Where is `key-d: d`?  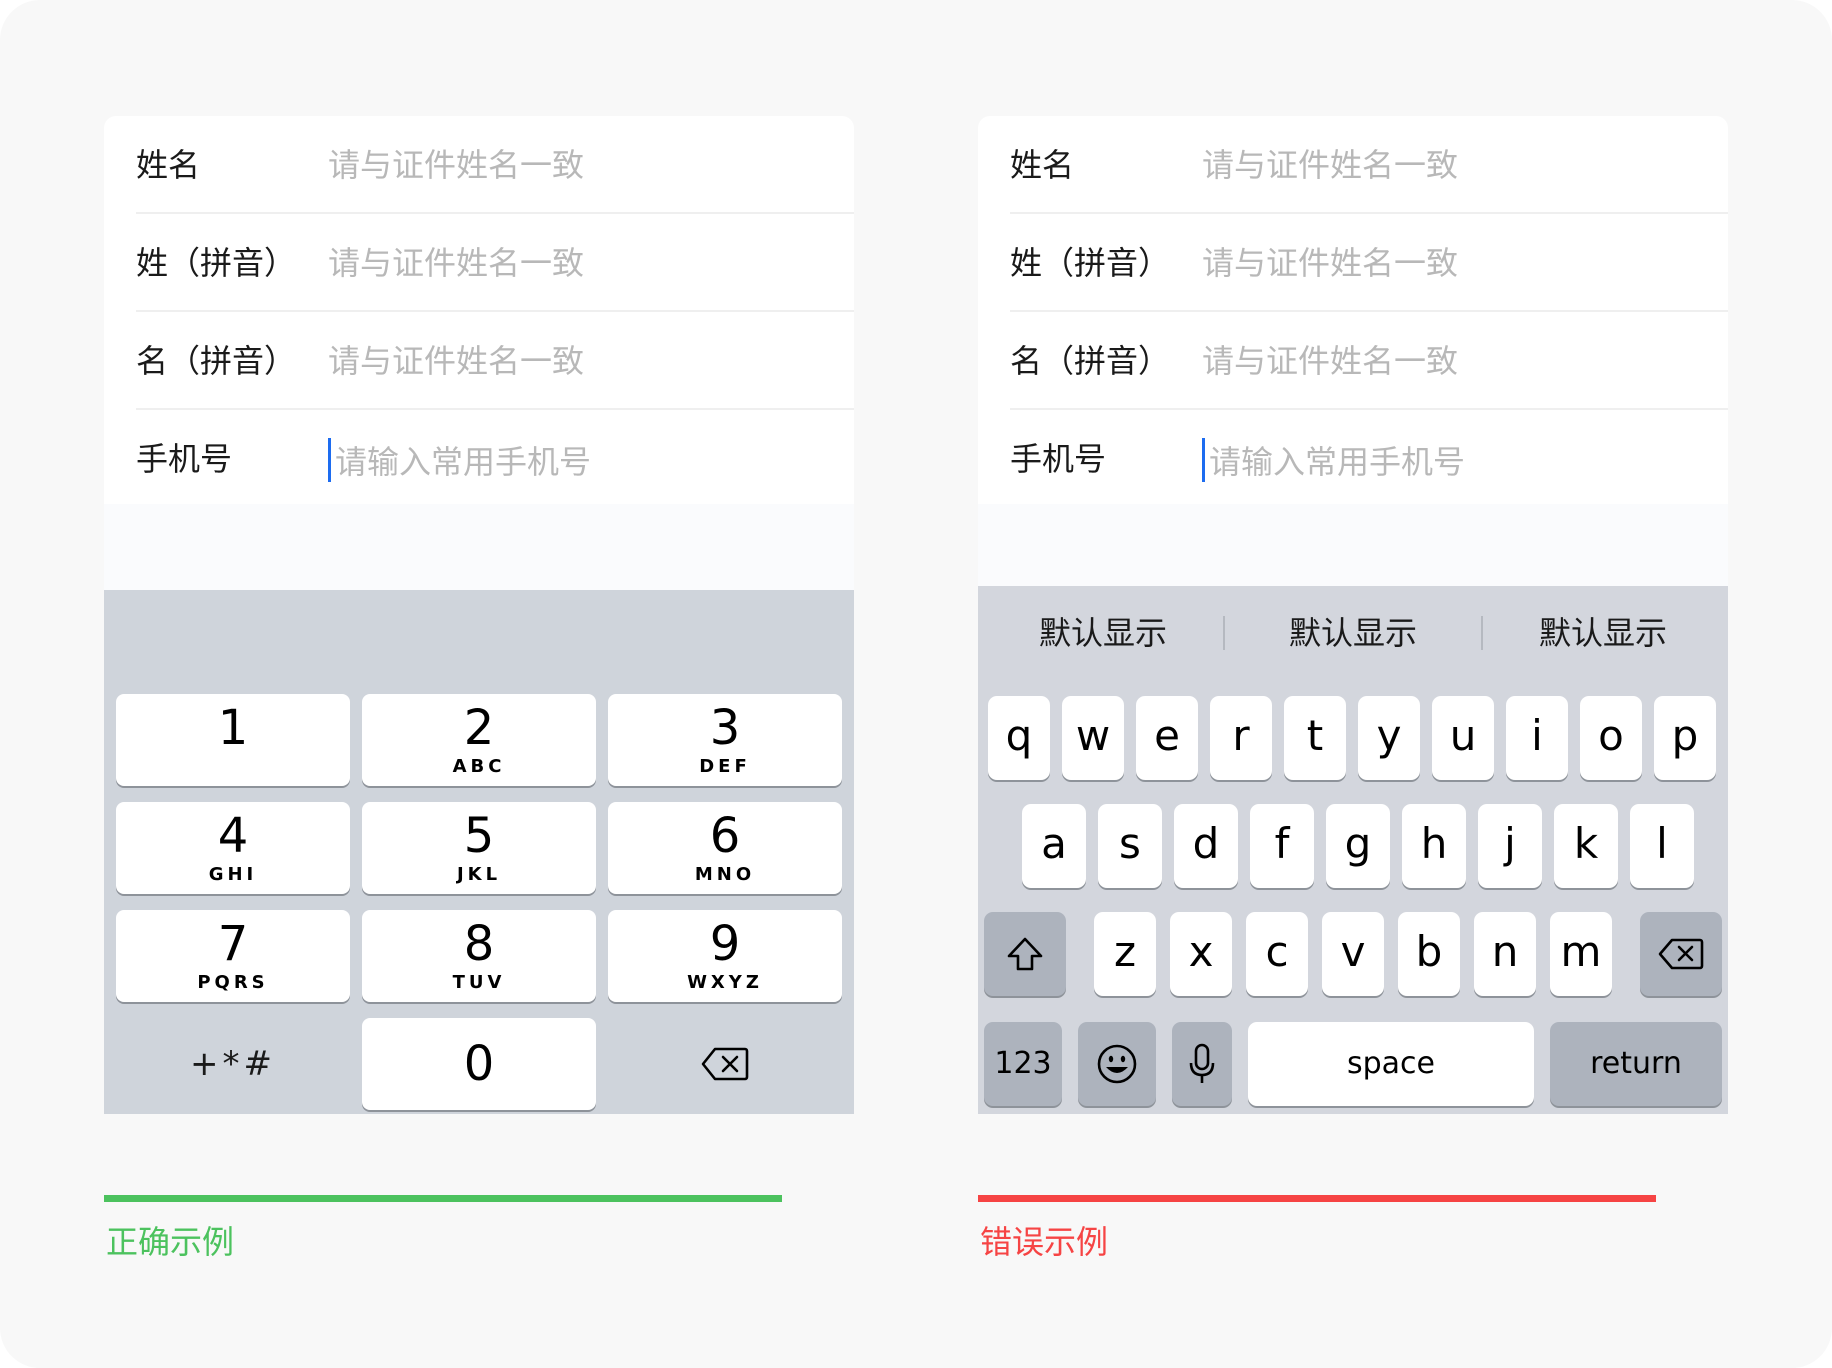
key-d: d is located at coordinates (1206, 846).